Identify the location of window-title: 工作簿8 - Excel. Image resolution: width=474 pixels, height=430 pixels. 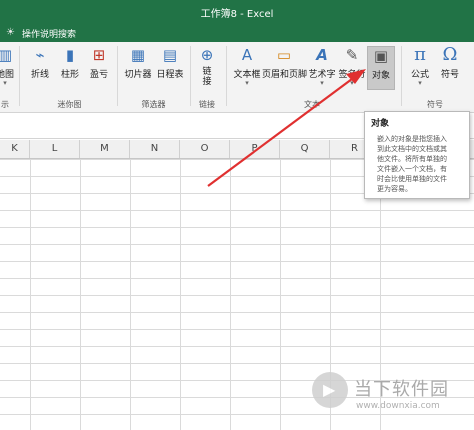
(237, 14).